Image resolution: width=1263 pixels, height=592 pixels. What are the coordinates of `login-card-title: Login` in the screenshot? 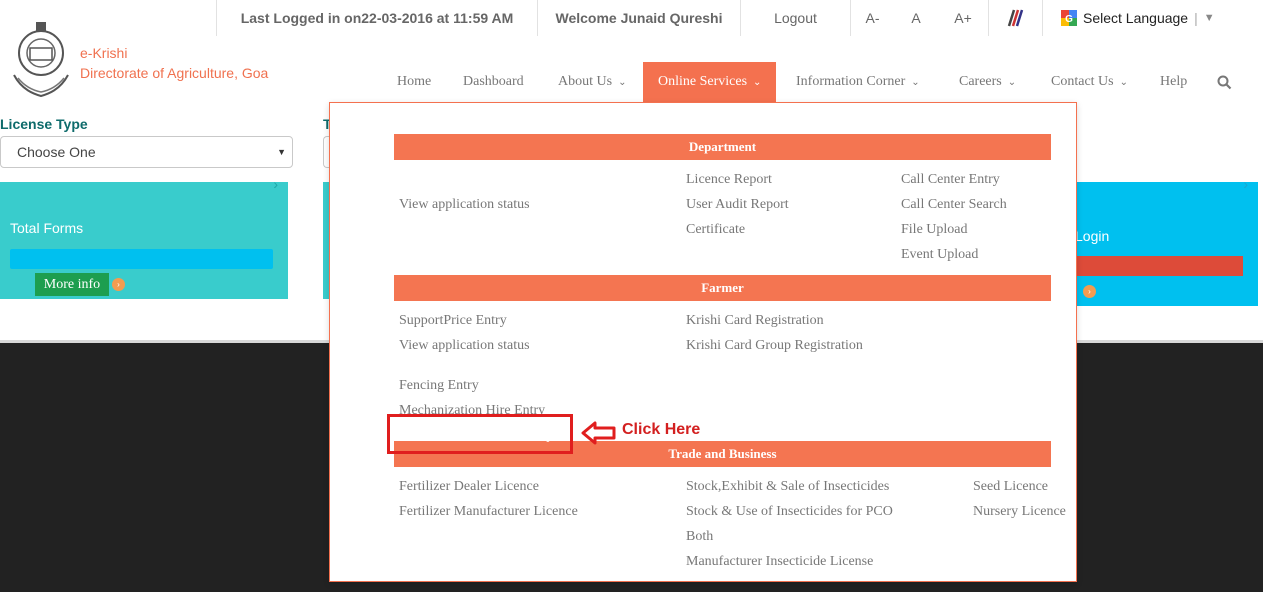 It's located at (1092, 236).